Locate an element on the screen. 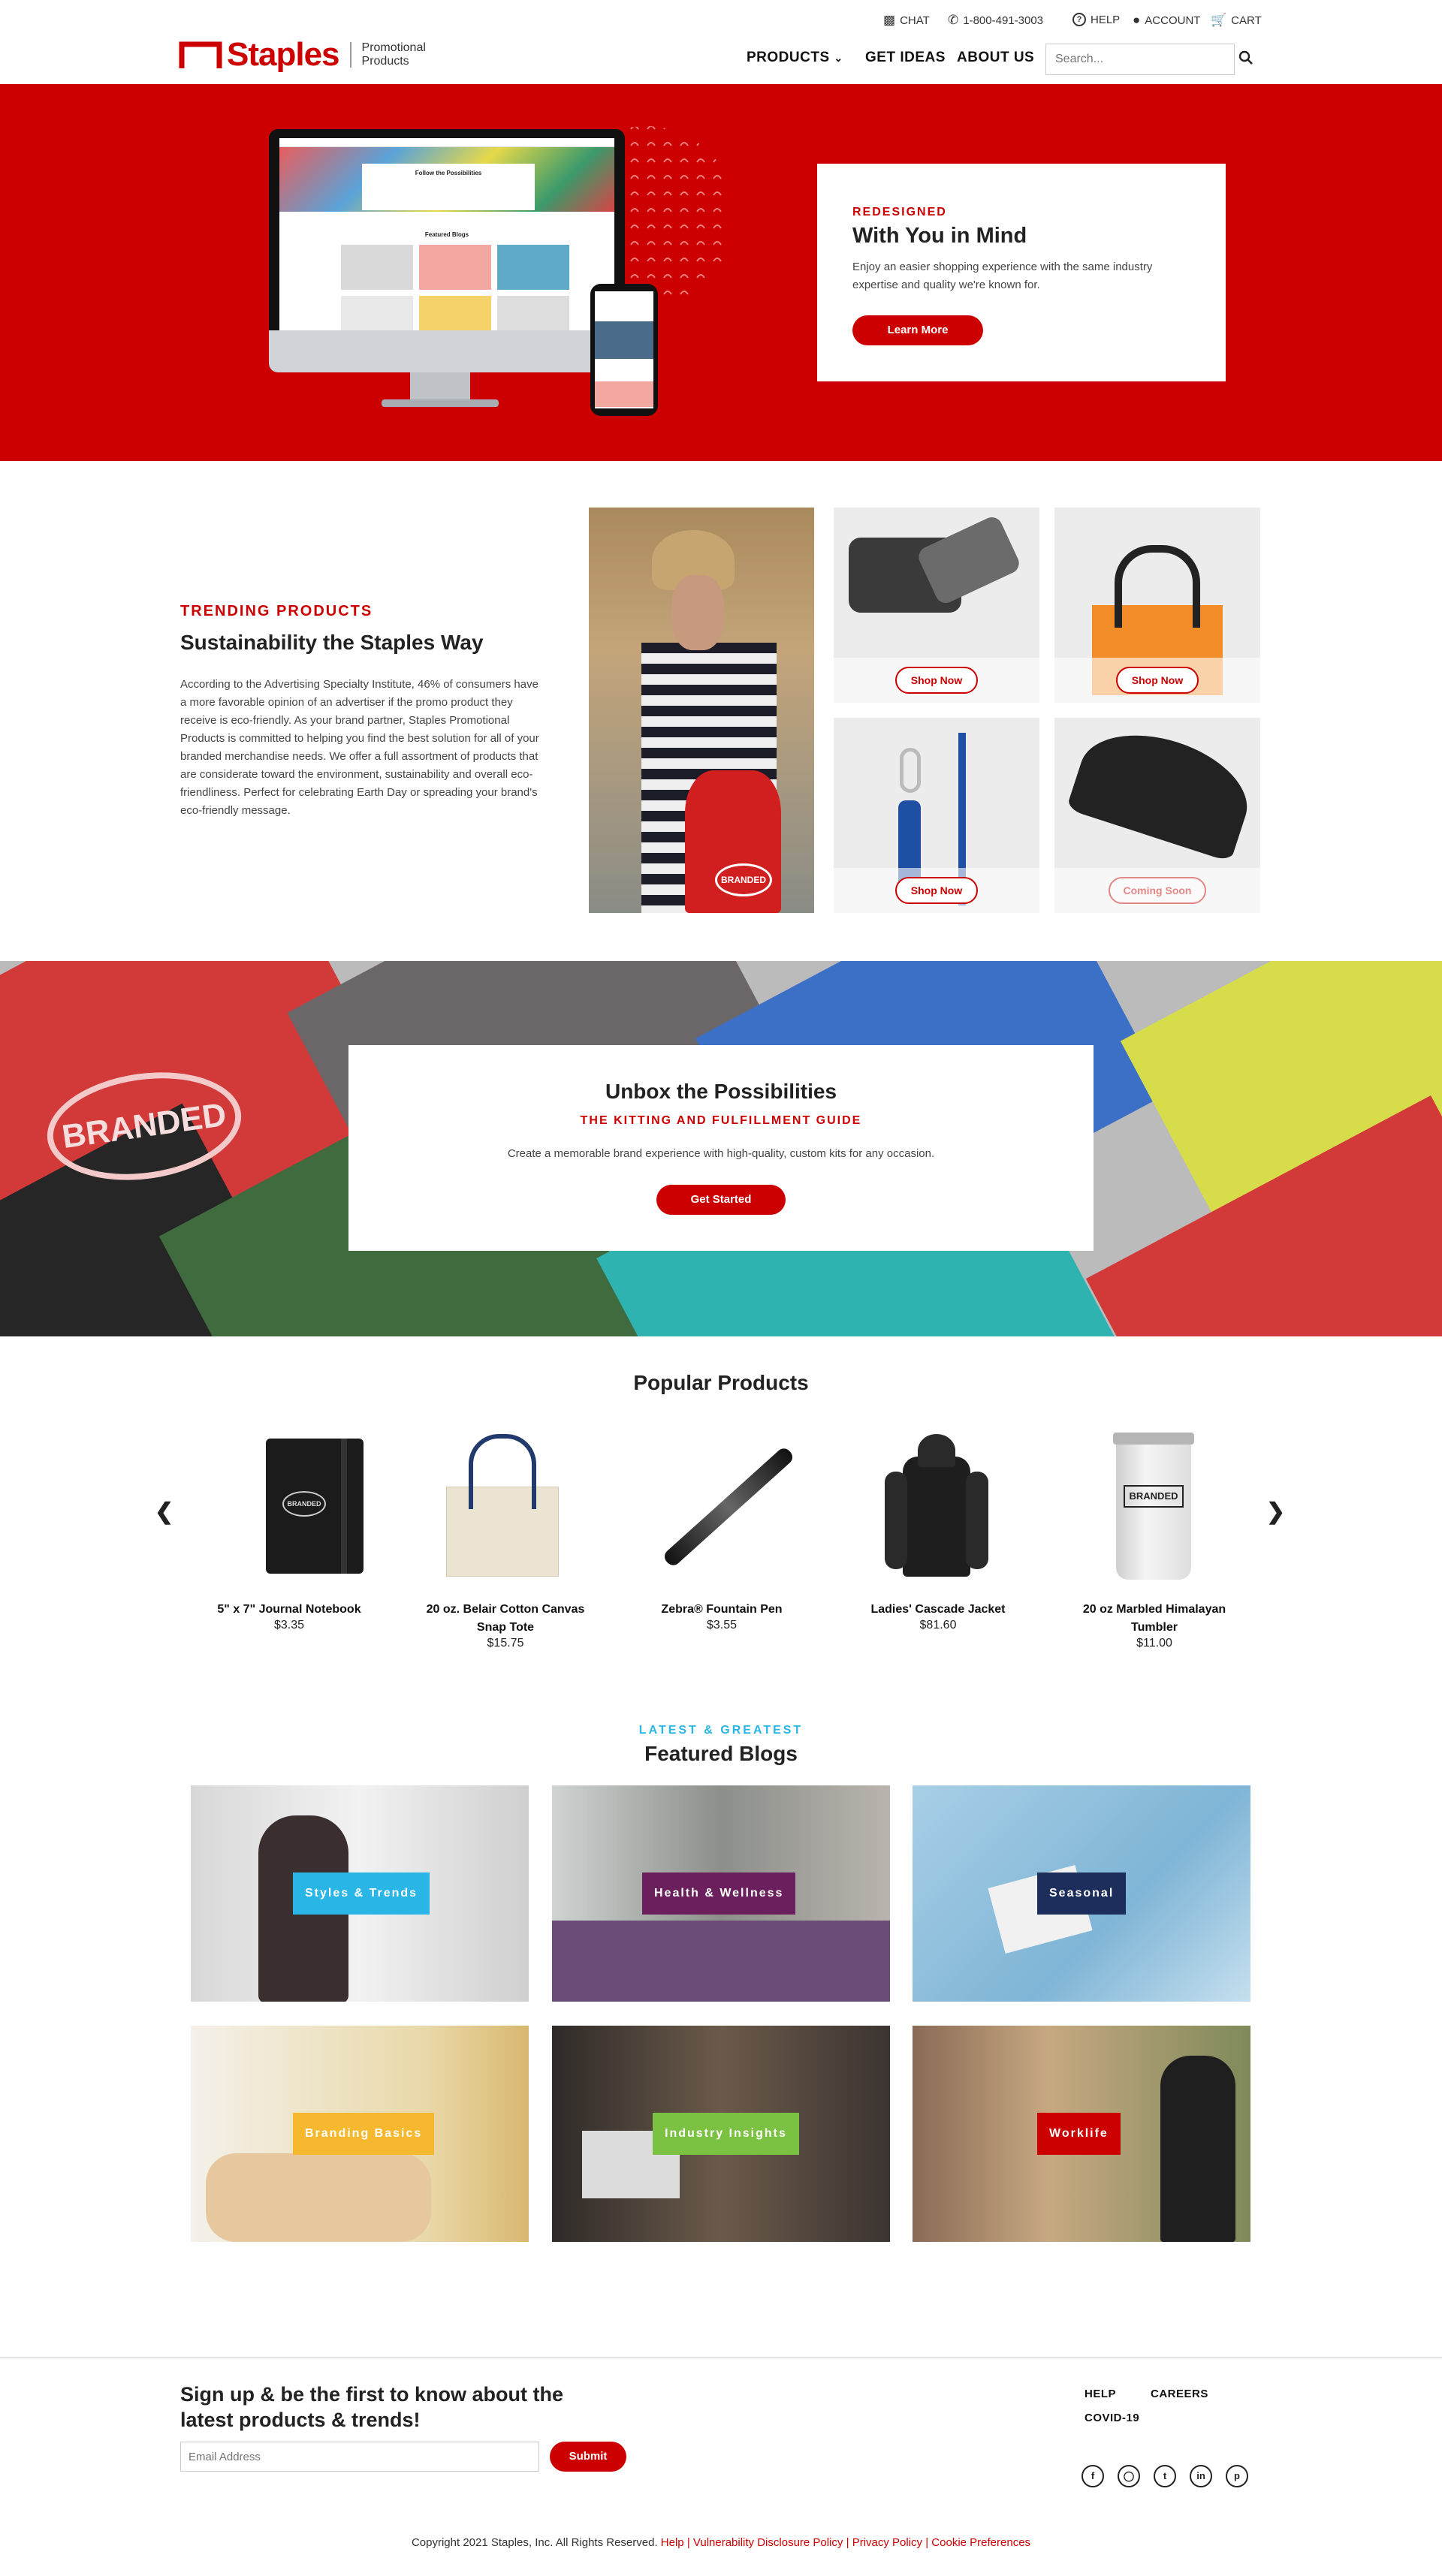 The height and width of the screenshot is (2576, 1442). product-name-5: 20 oz Marbled Himalayan Tumbler is located at coordinates (1155, 1619).